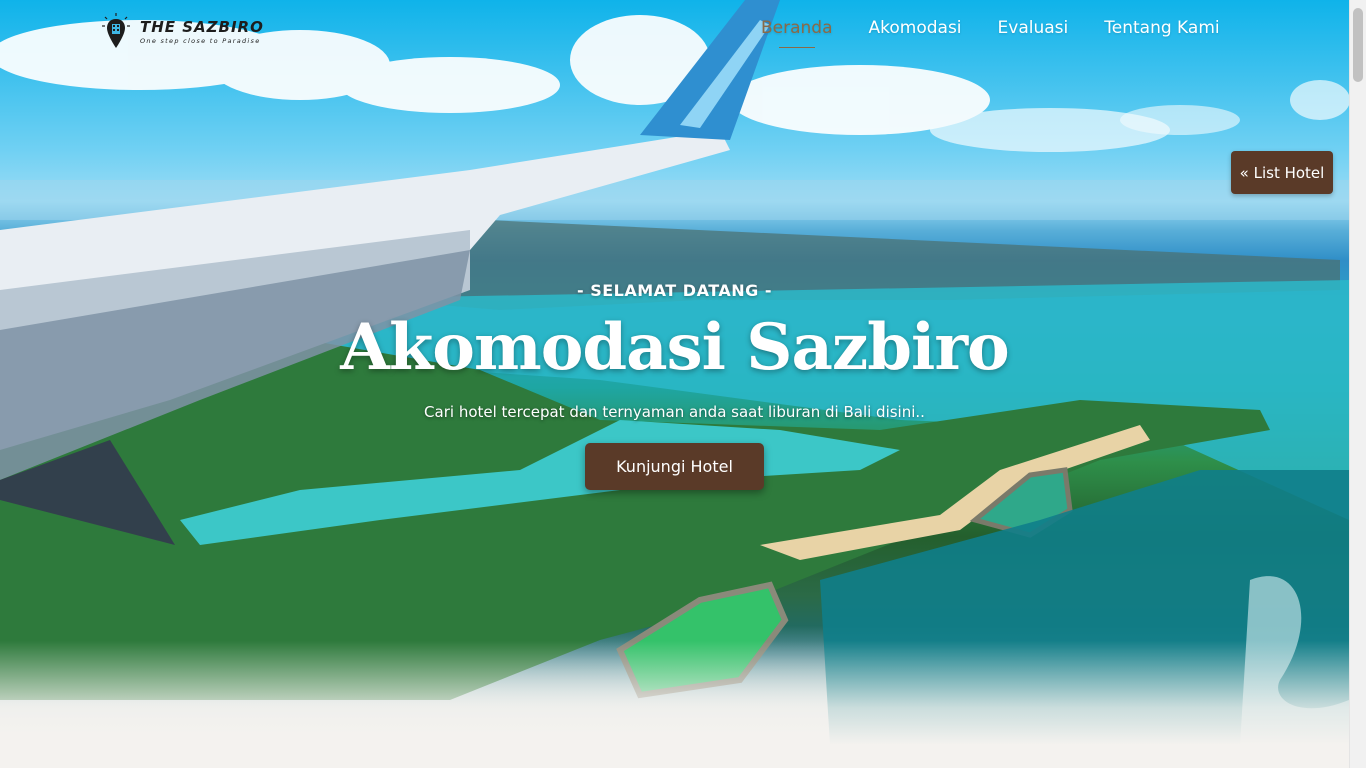 This screenshot has width=1366, height=768. Describe the element at coordinates (797, 33) in the screenshot. I see `nav-item-beranda: Beranda` at that location.